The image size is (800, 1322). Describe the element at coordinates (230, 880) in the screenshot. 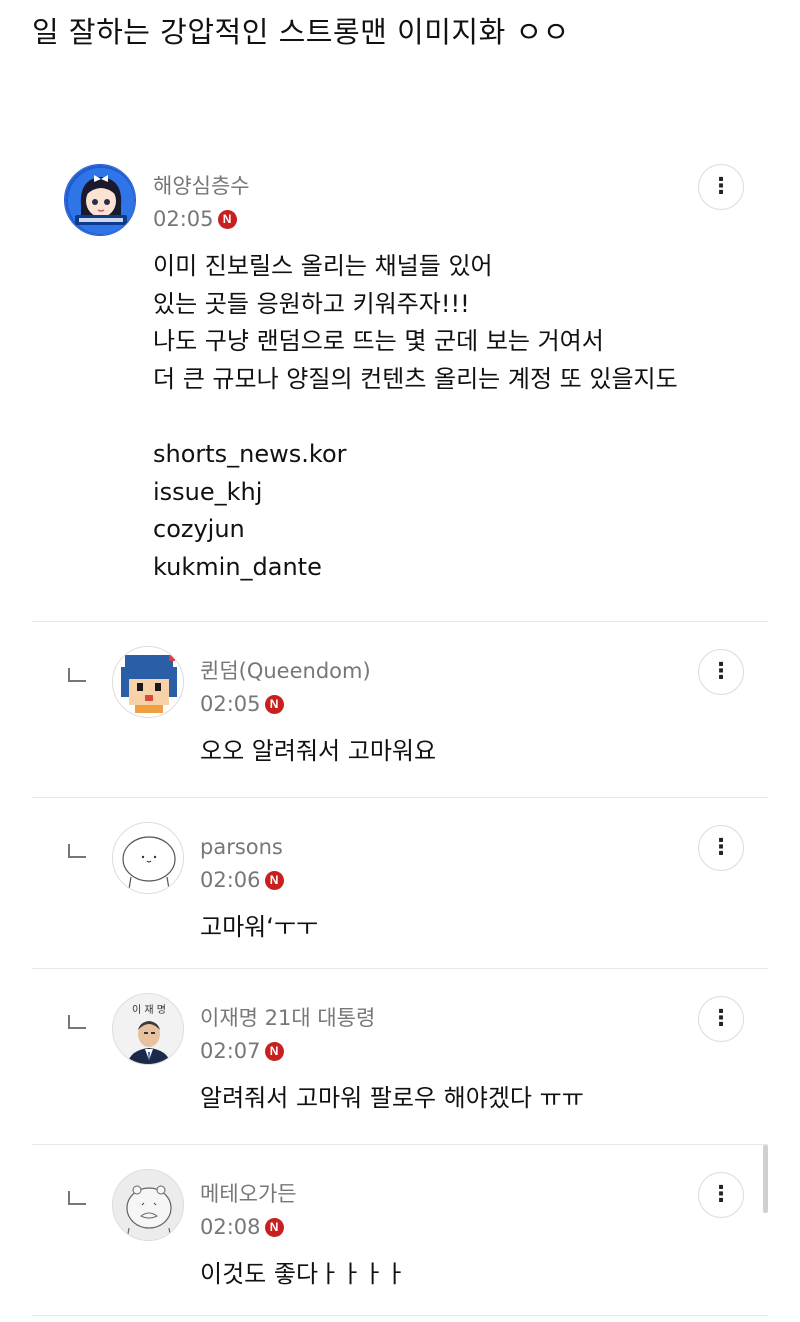

I see `comment-time-text: 02:06` at that location.